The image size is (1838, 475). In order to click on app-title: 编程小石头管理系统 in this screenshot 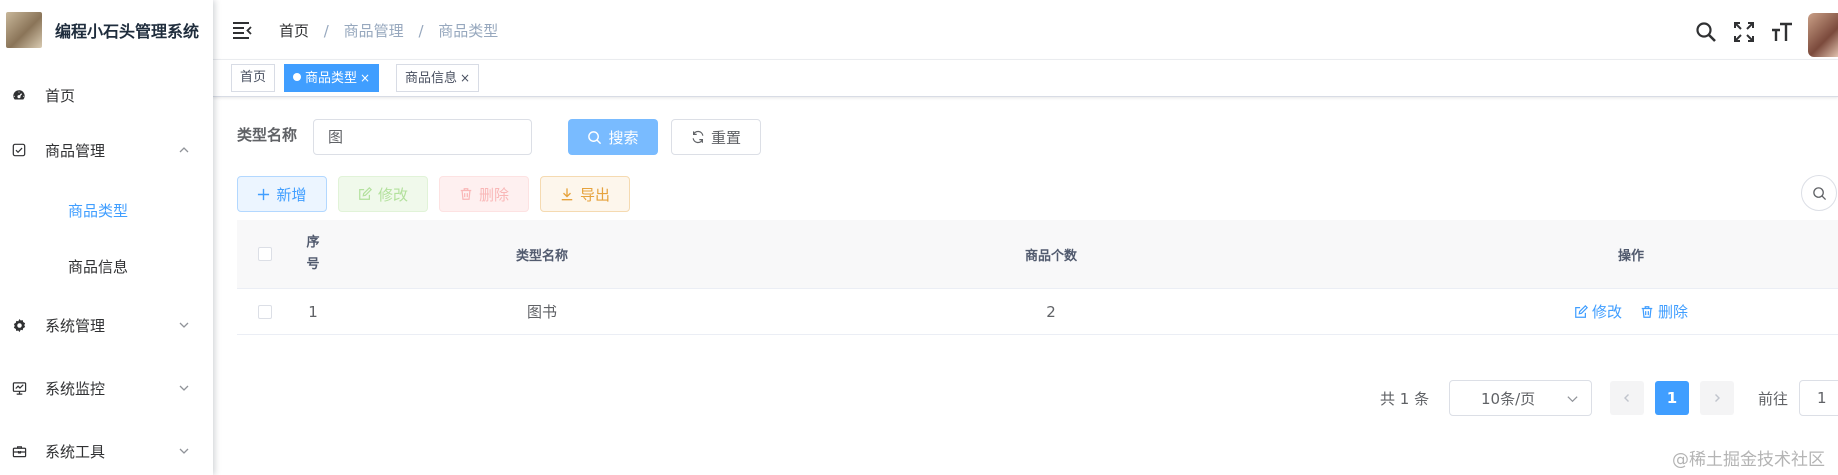, I will do `click(127, 31)`.